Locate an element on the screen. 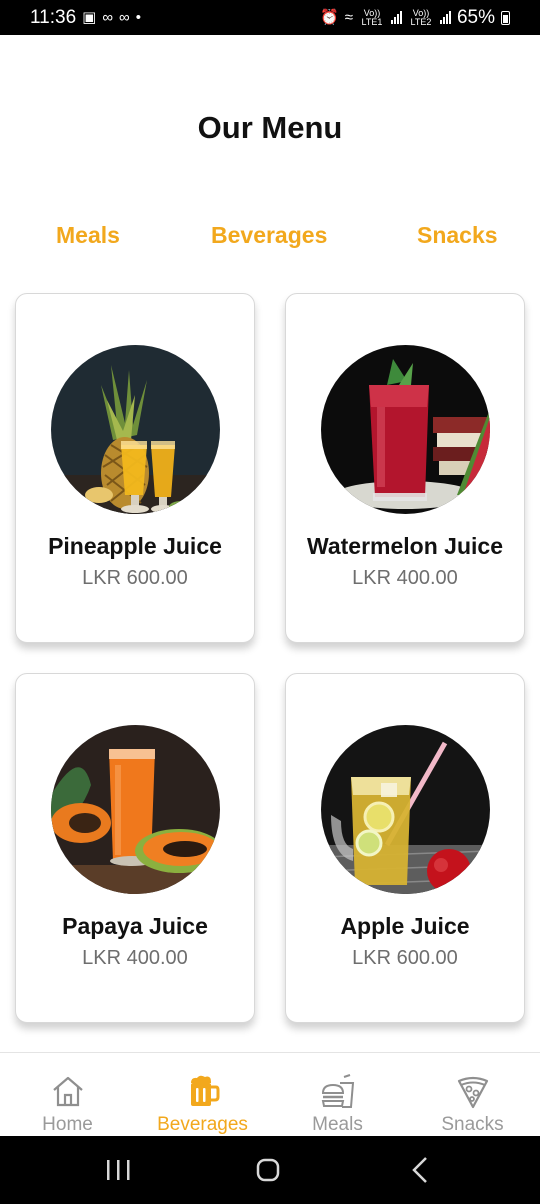 Image resolution: width=540 pixels, height=1204 pixels. bottom-navigation: Home Beverages Meals Snacks is located at coordinates (270, 1094).